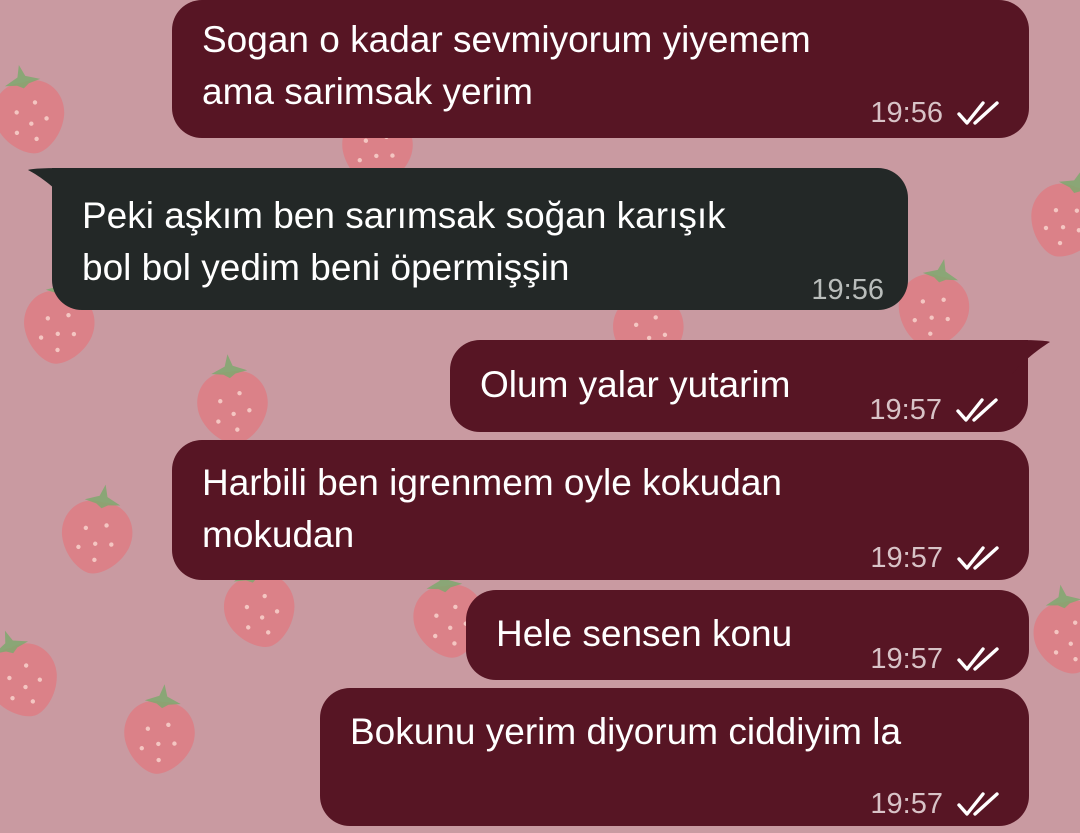 The height and width of the screenshot is (833, 1080). What do you see at coordinates (1031, 357) in the screenshot?
I see `bubble-tail` at bounding box center [1031, 357].